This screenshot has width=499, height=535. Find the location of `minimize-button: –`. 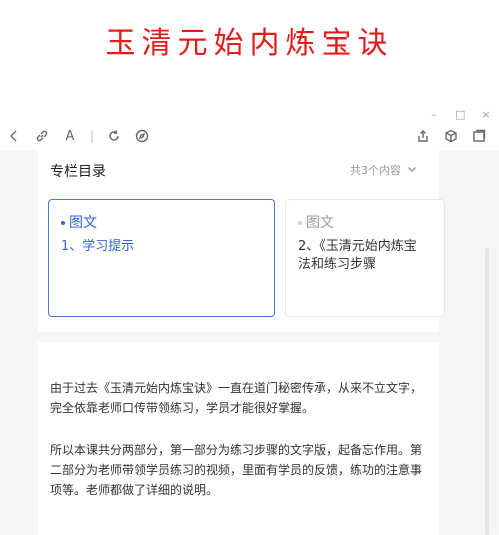

minimize-button: – is located at coordinates (434, 114).